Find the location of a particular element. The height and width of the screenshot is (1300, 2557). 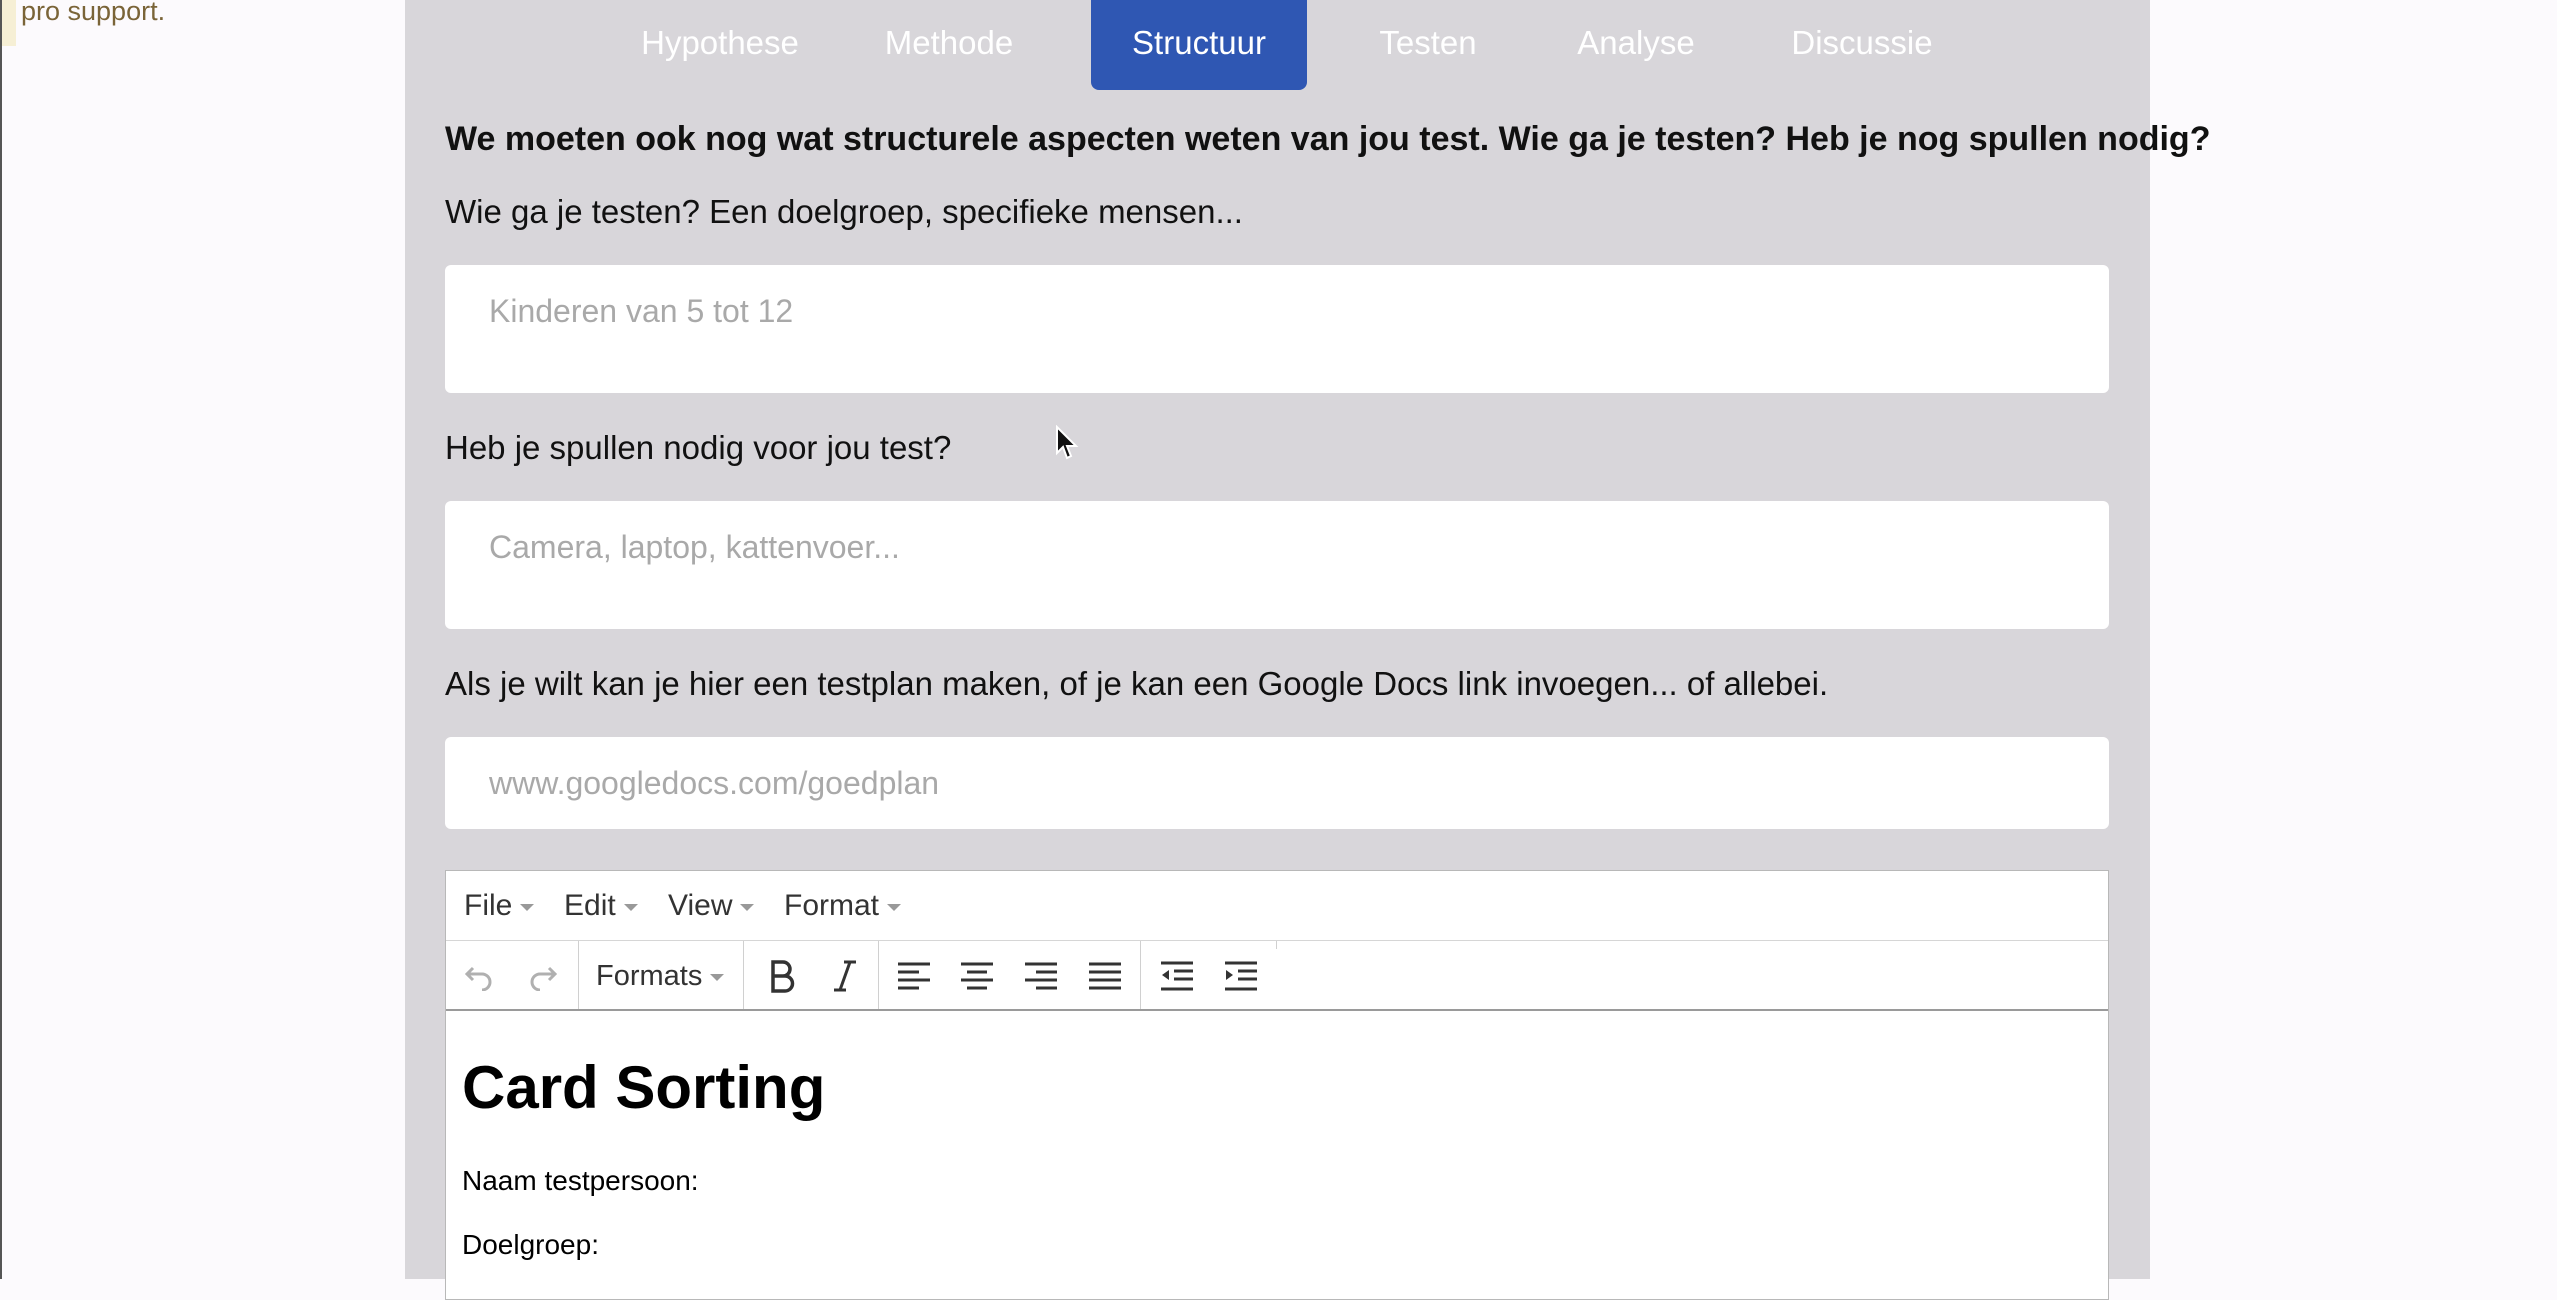

side-note-text: pro support. is located at coordinates (93, 13).